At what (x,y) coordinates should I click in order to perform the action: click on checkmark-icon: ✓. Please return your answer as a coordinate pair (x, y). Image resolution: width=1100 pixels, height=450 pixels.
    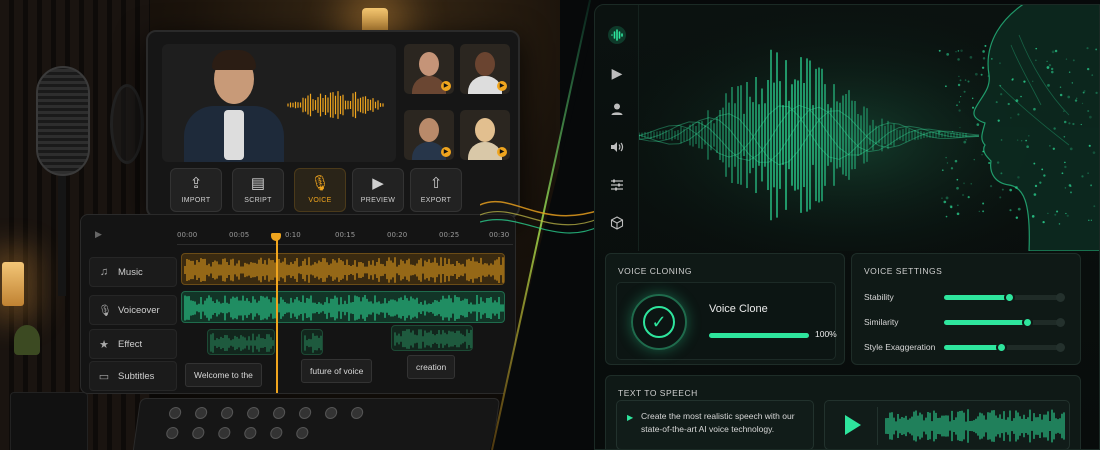
    Looking at the image, I should click on (659, 322).